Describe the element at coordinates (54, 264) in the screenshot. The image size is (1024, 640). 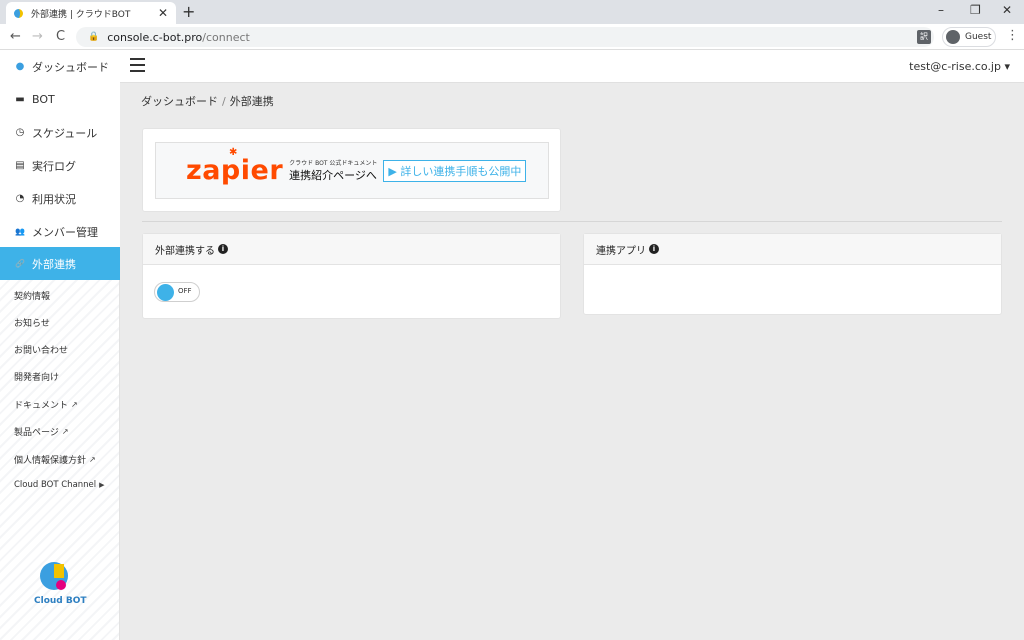
I see `sidebar-item-label: 外部連携` at that location.